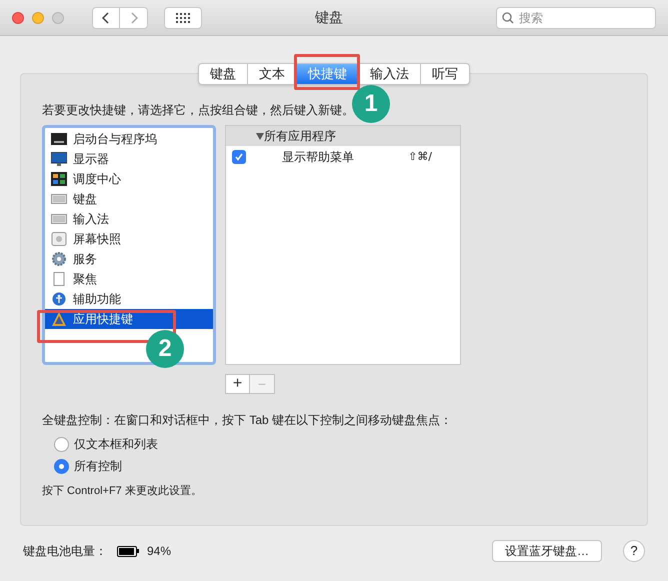 The height and width of the screenshot is (581, 668). Describe the element at coordinates (59, 139) in the screenshot. I see `dock-icon` at that location.